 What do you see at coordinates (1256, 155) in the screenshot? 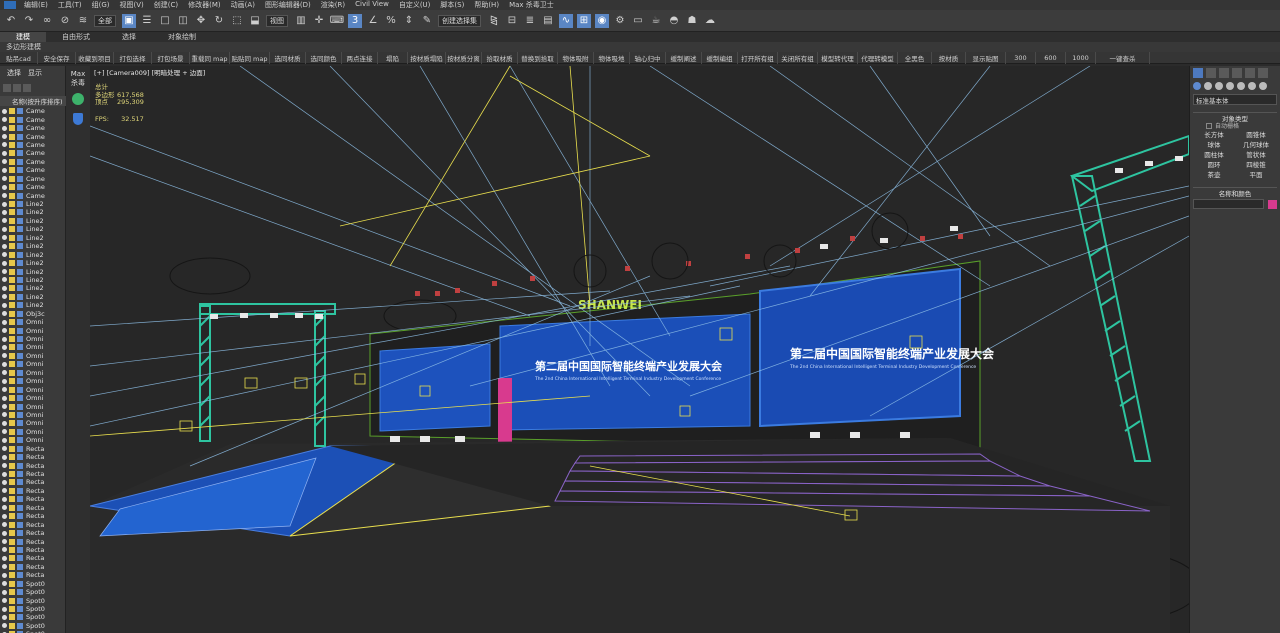
I see `object-type-button: 管状体` at bounding box center [1256, 155].